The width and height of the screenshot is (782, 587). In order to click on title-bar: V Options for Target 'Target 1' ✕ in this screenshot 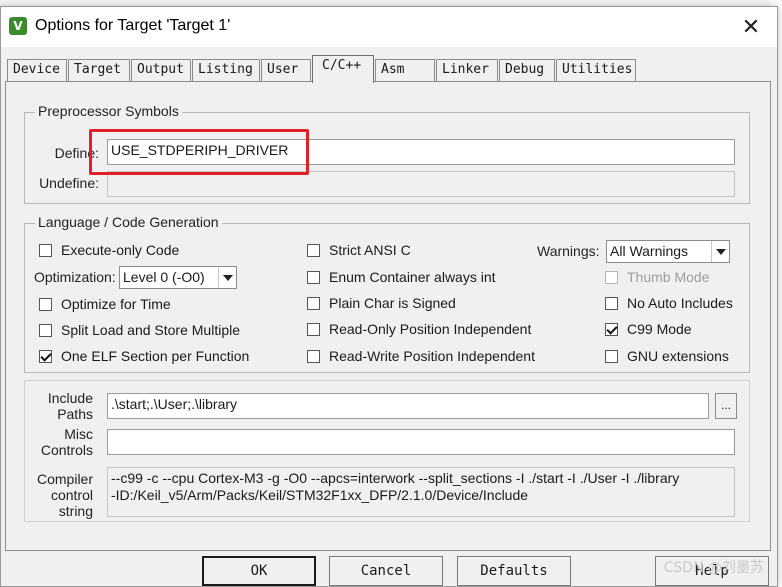, I will do `click(389, 27)`.